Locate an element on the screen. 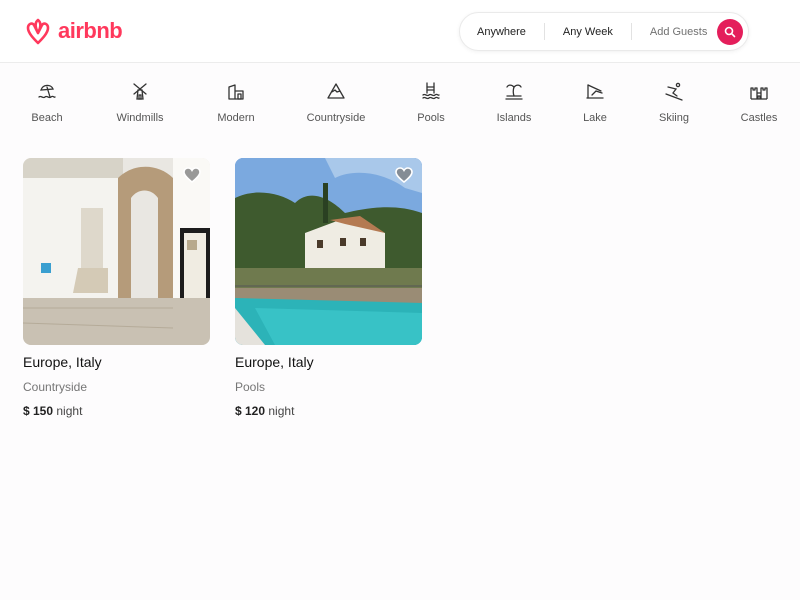 This screenshot has height=600, width=800. category-label: Pools is located at coordinates (431, 118).